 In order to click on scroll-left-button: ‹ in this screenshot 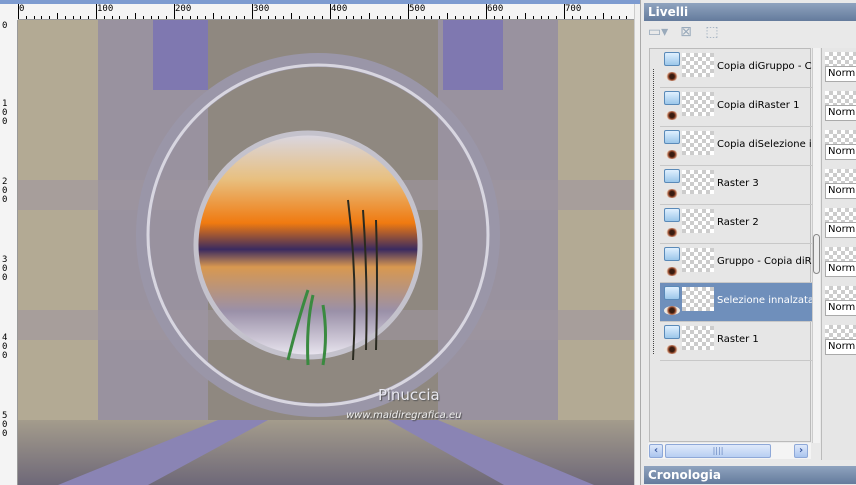, I will do `click(656, 451)`.